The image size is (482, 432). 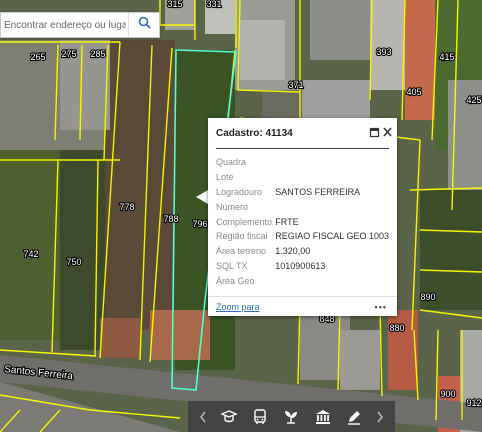 What do you see at coordinates (381, 307) in the screenshot?
I see `more-options-button: •••` at bounding box center [381, 307].